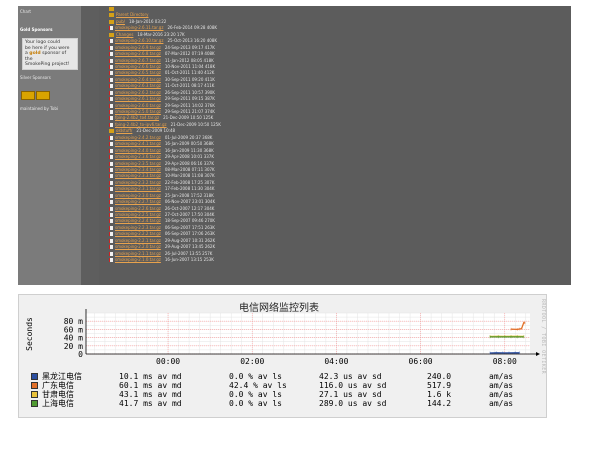 The height and width of the screenshot is (452, 591). I want to click on y-axis-label: Seconds, so click(29, 334).